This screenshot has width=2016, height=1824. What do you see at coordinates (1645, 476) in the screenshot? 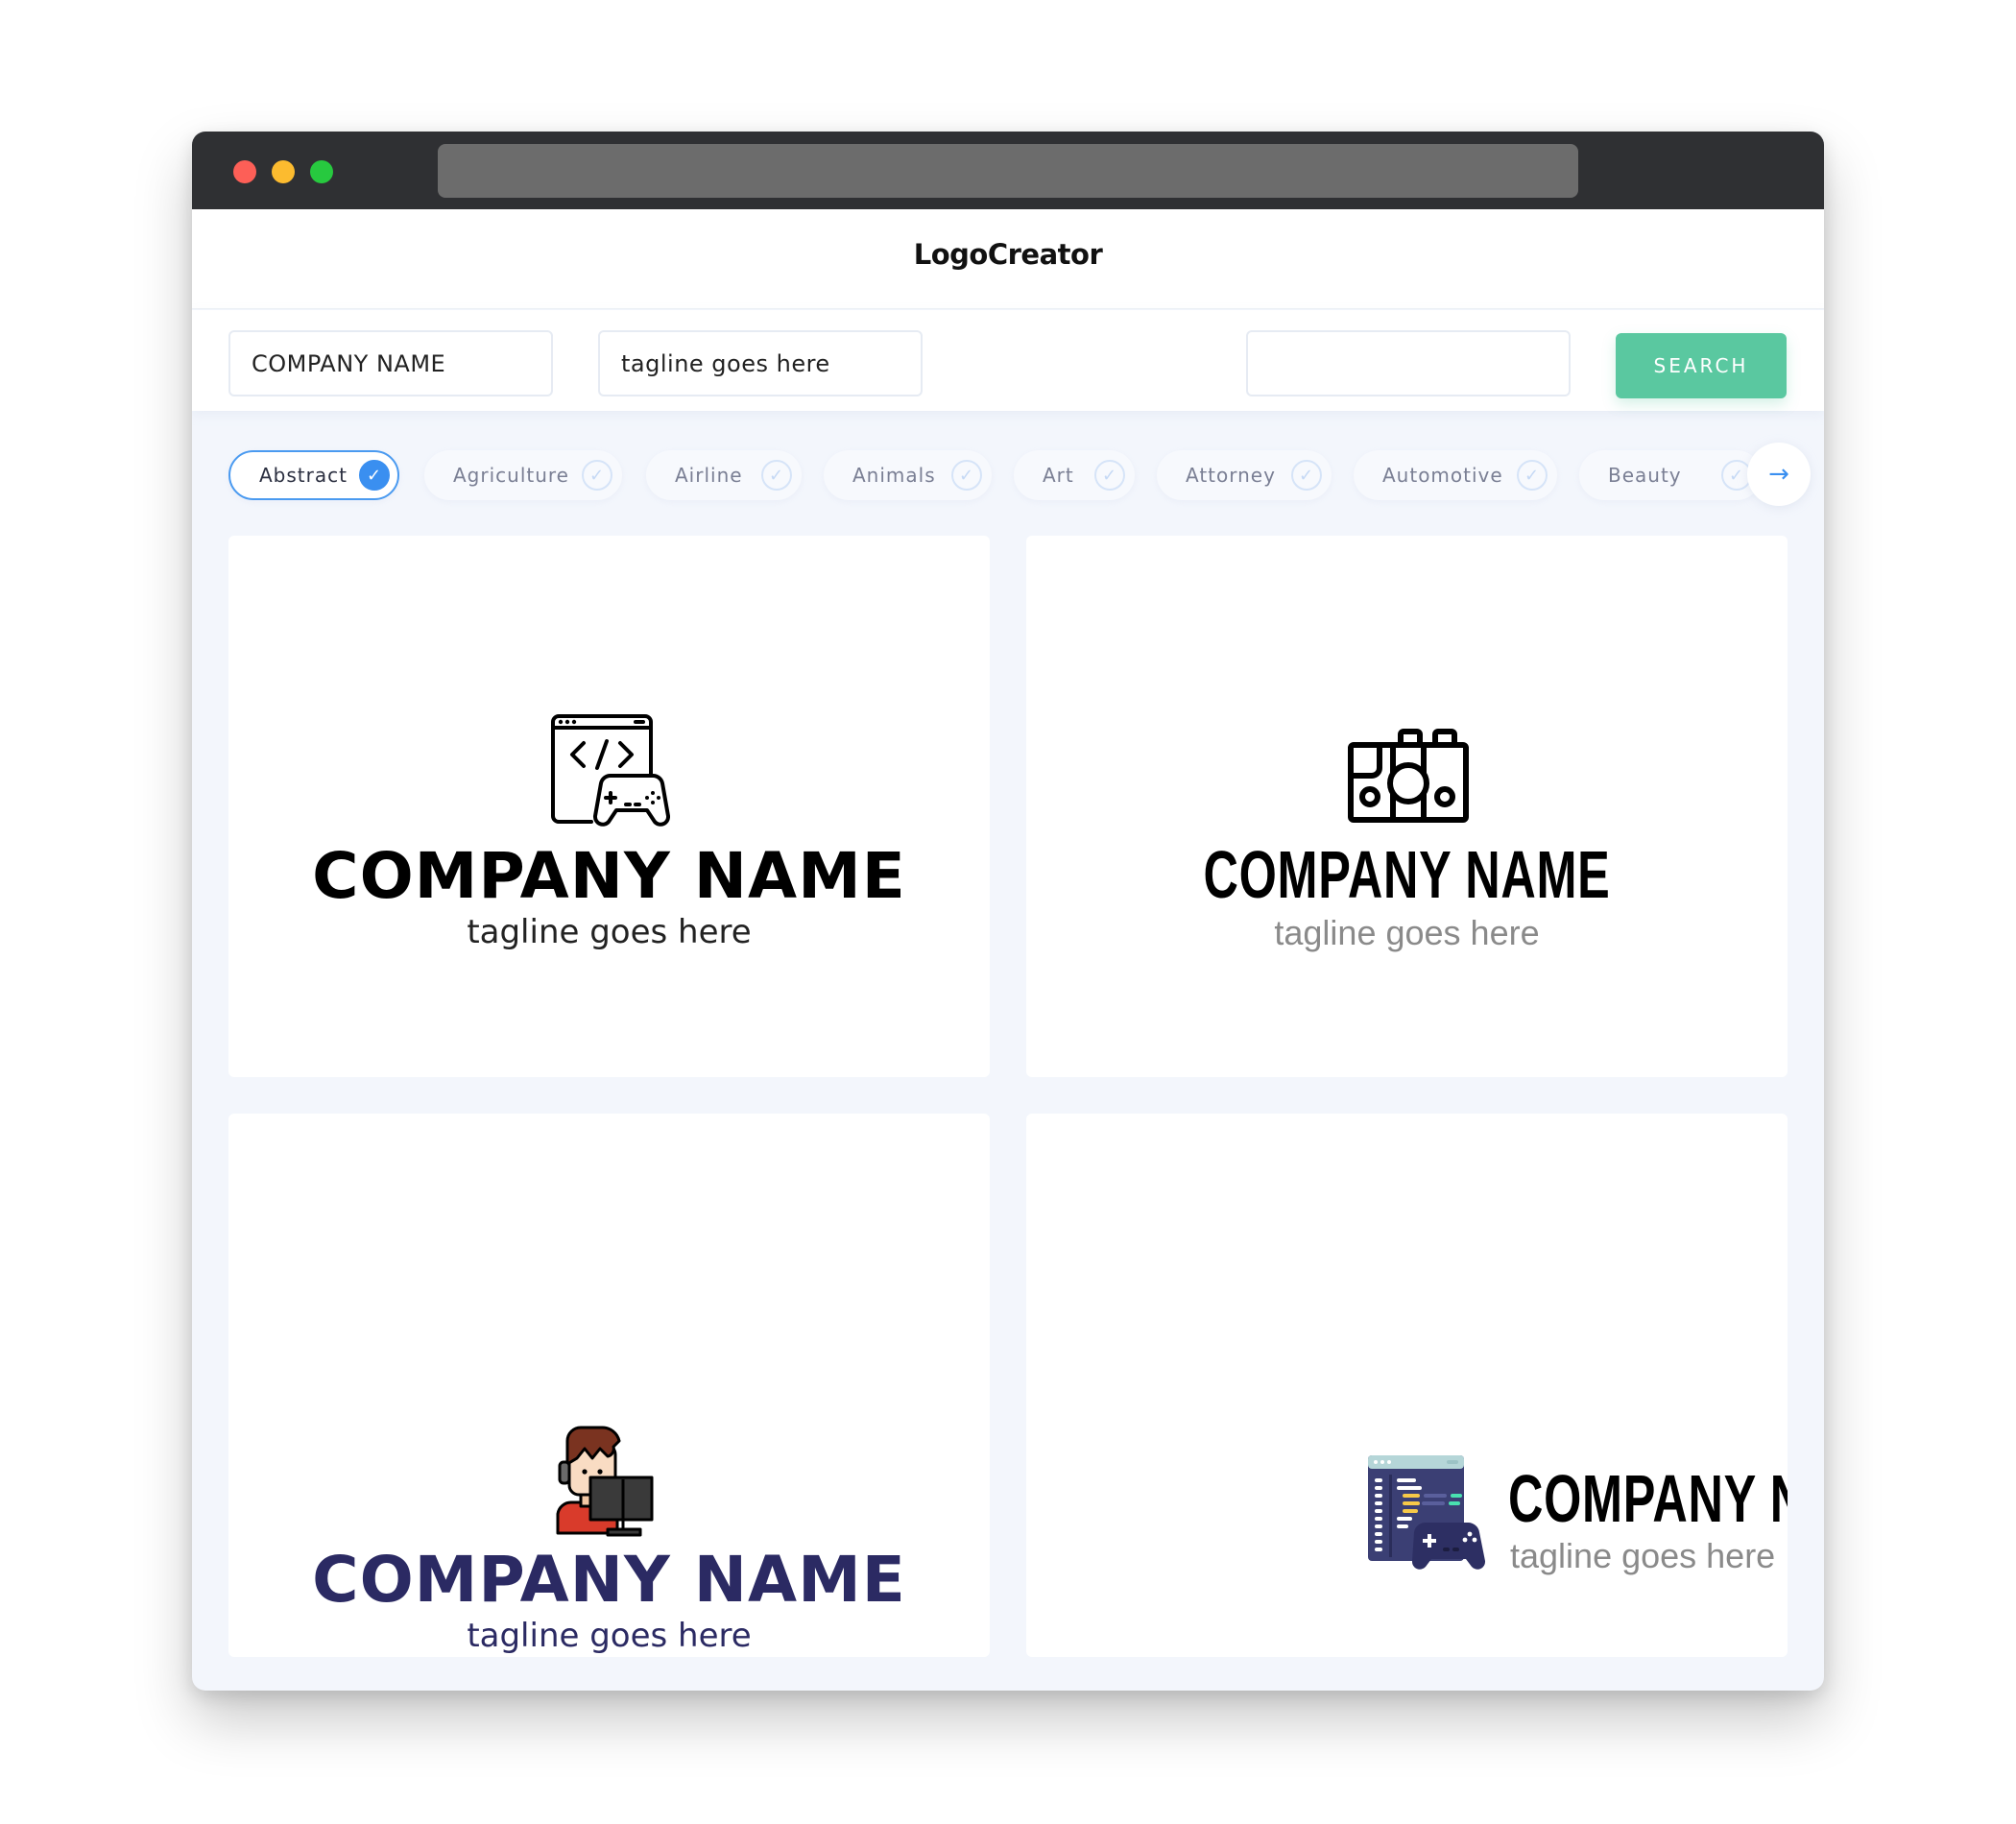
I see `chip-label: Beauty` at bounding box center [1645, 476].